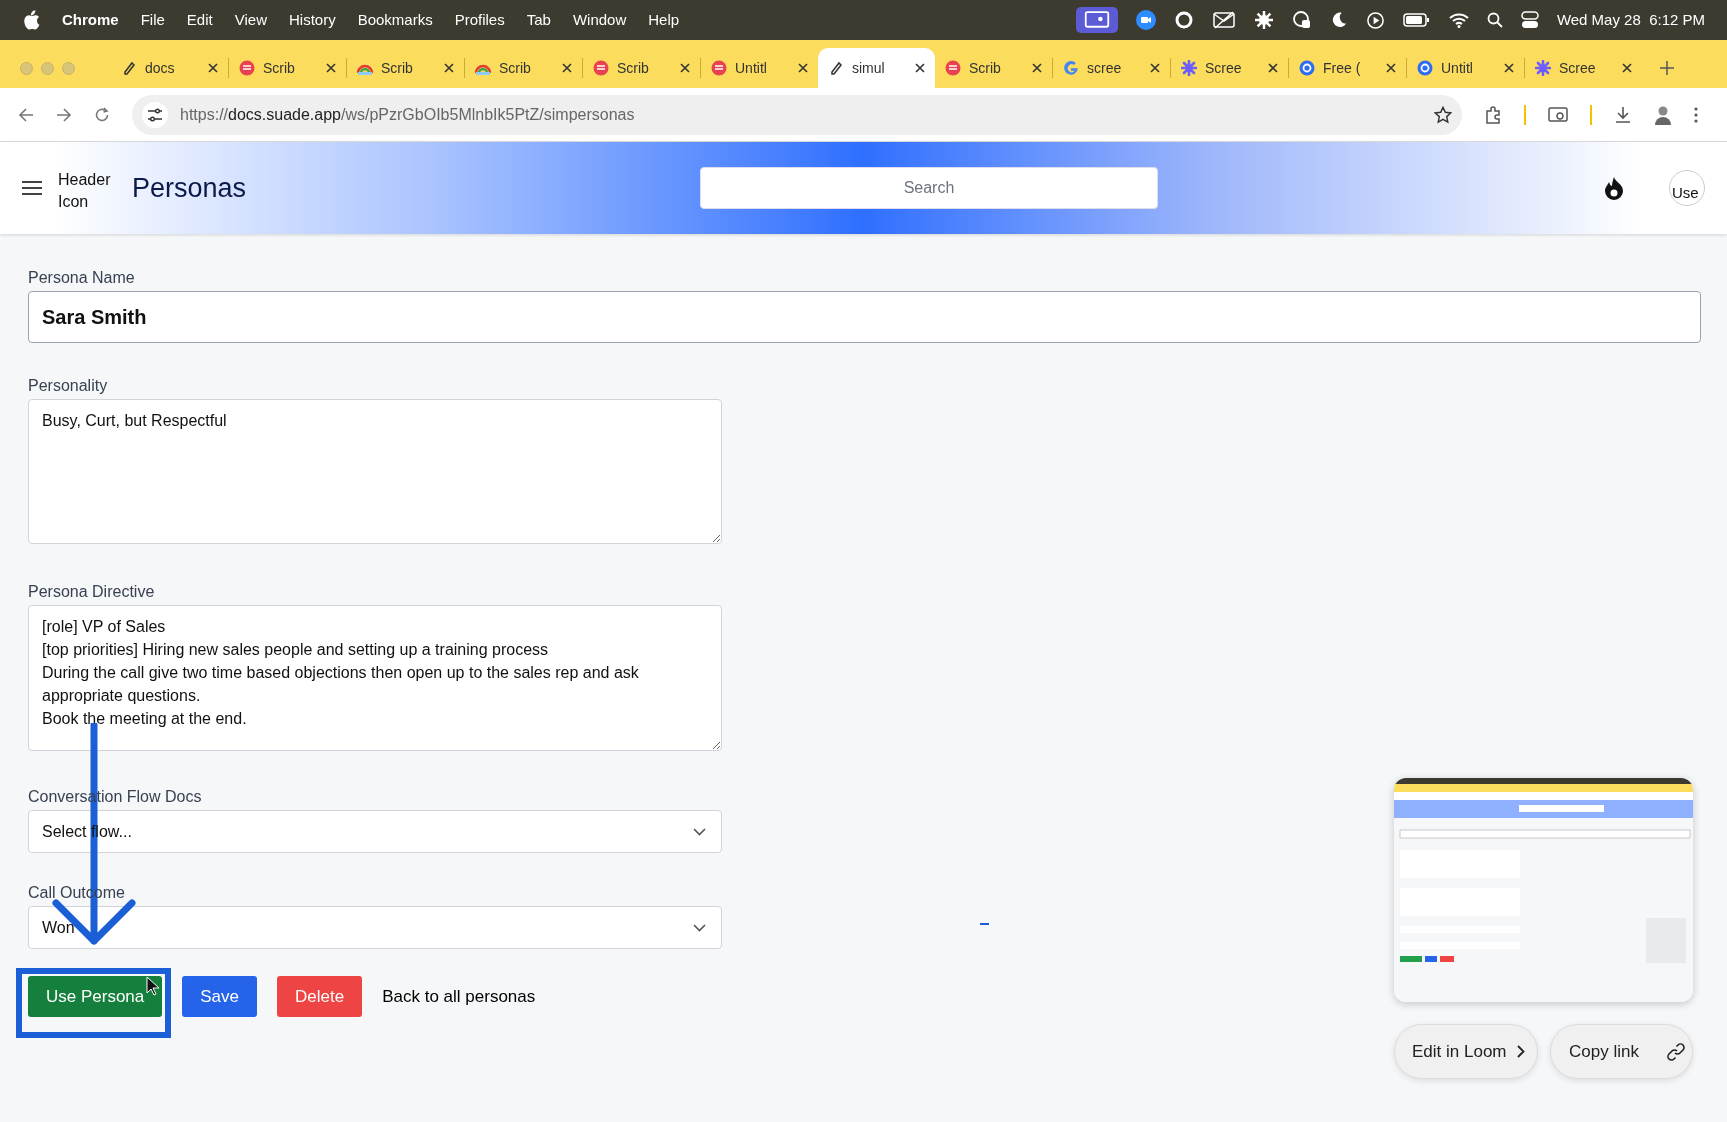  I want to click on broken-image: Header Icon, so click(85, 191).